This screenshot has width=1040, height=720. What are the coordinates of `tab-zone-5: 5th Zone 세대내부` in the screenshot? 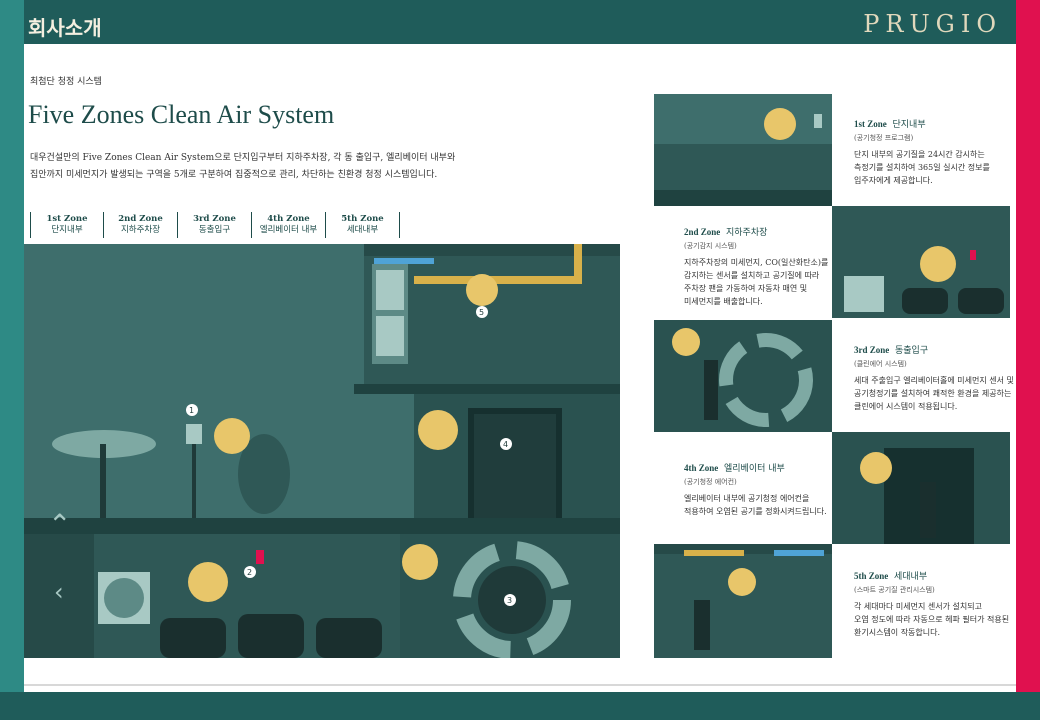 It's located at (363, 225).